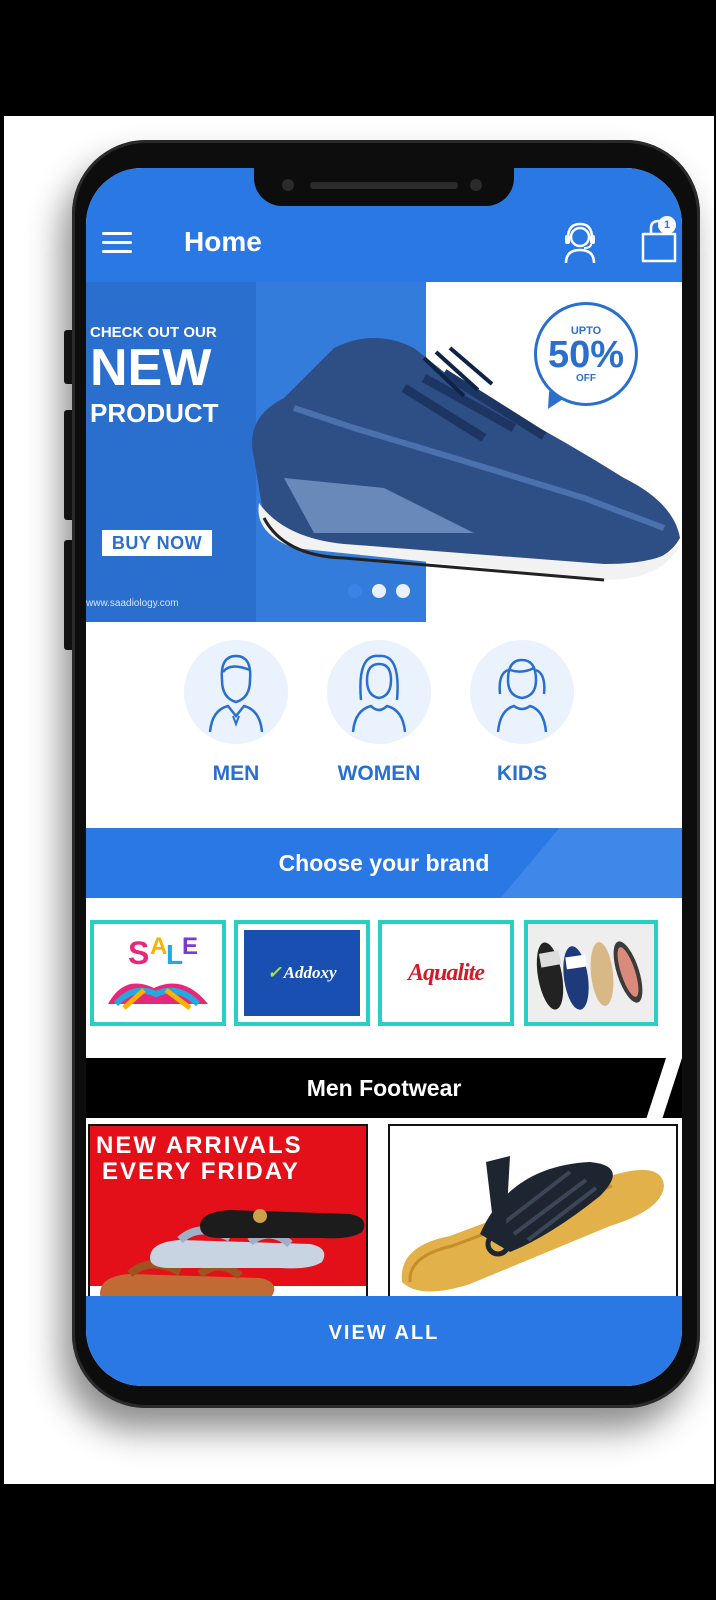 The image size is (716, 1600). I want to click on kolhapuri-chappal-image, so click(533, 1213).